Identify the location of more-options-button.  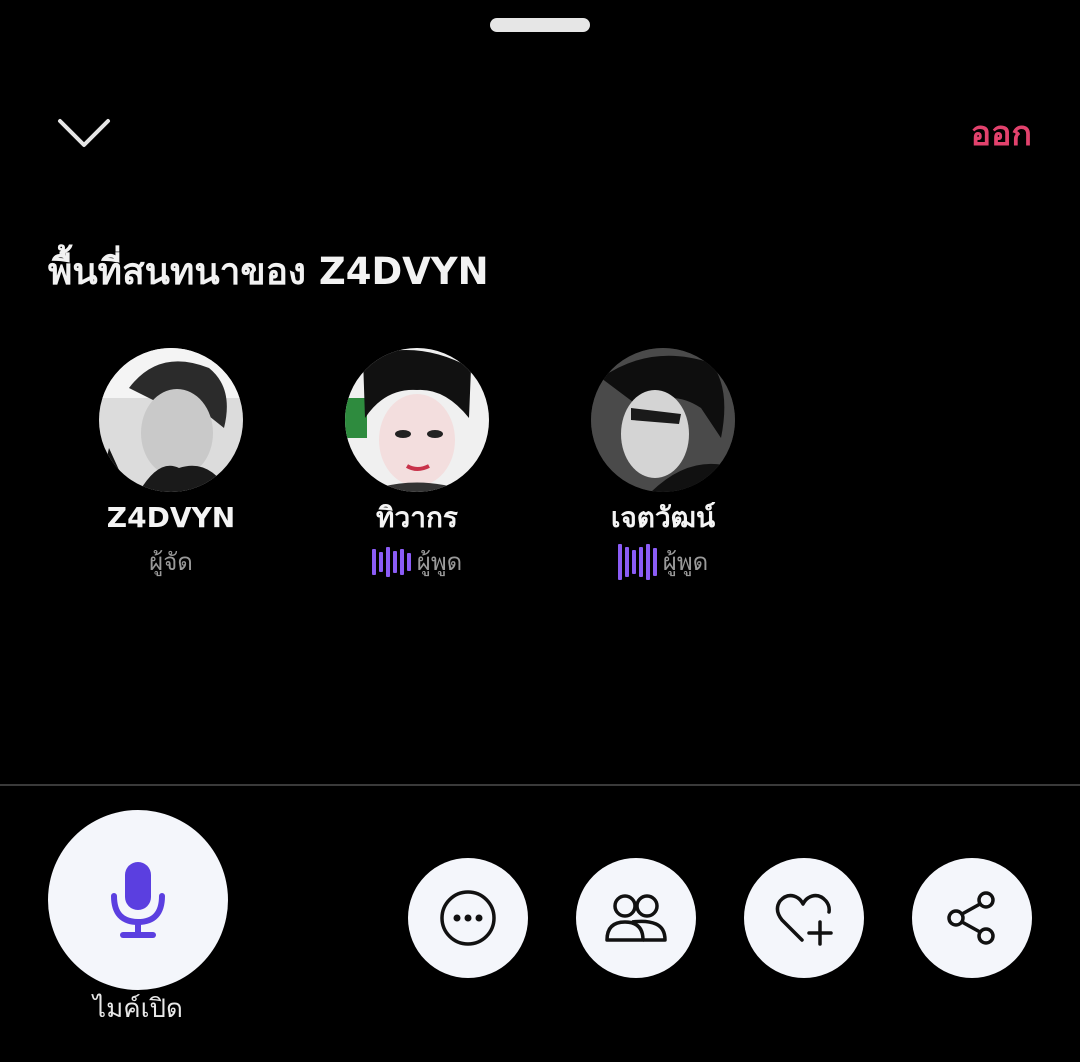
(468, 918).